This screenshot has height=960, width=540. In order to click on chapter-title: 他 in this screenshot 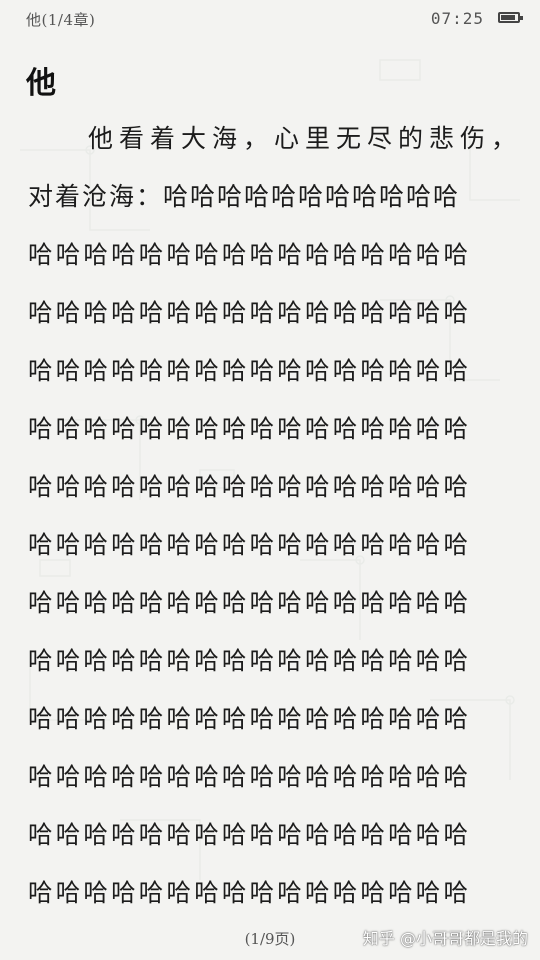, I will do `click(41, 83)`.